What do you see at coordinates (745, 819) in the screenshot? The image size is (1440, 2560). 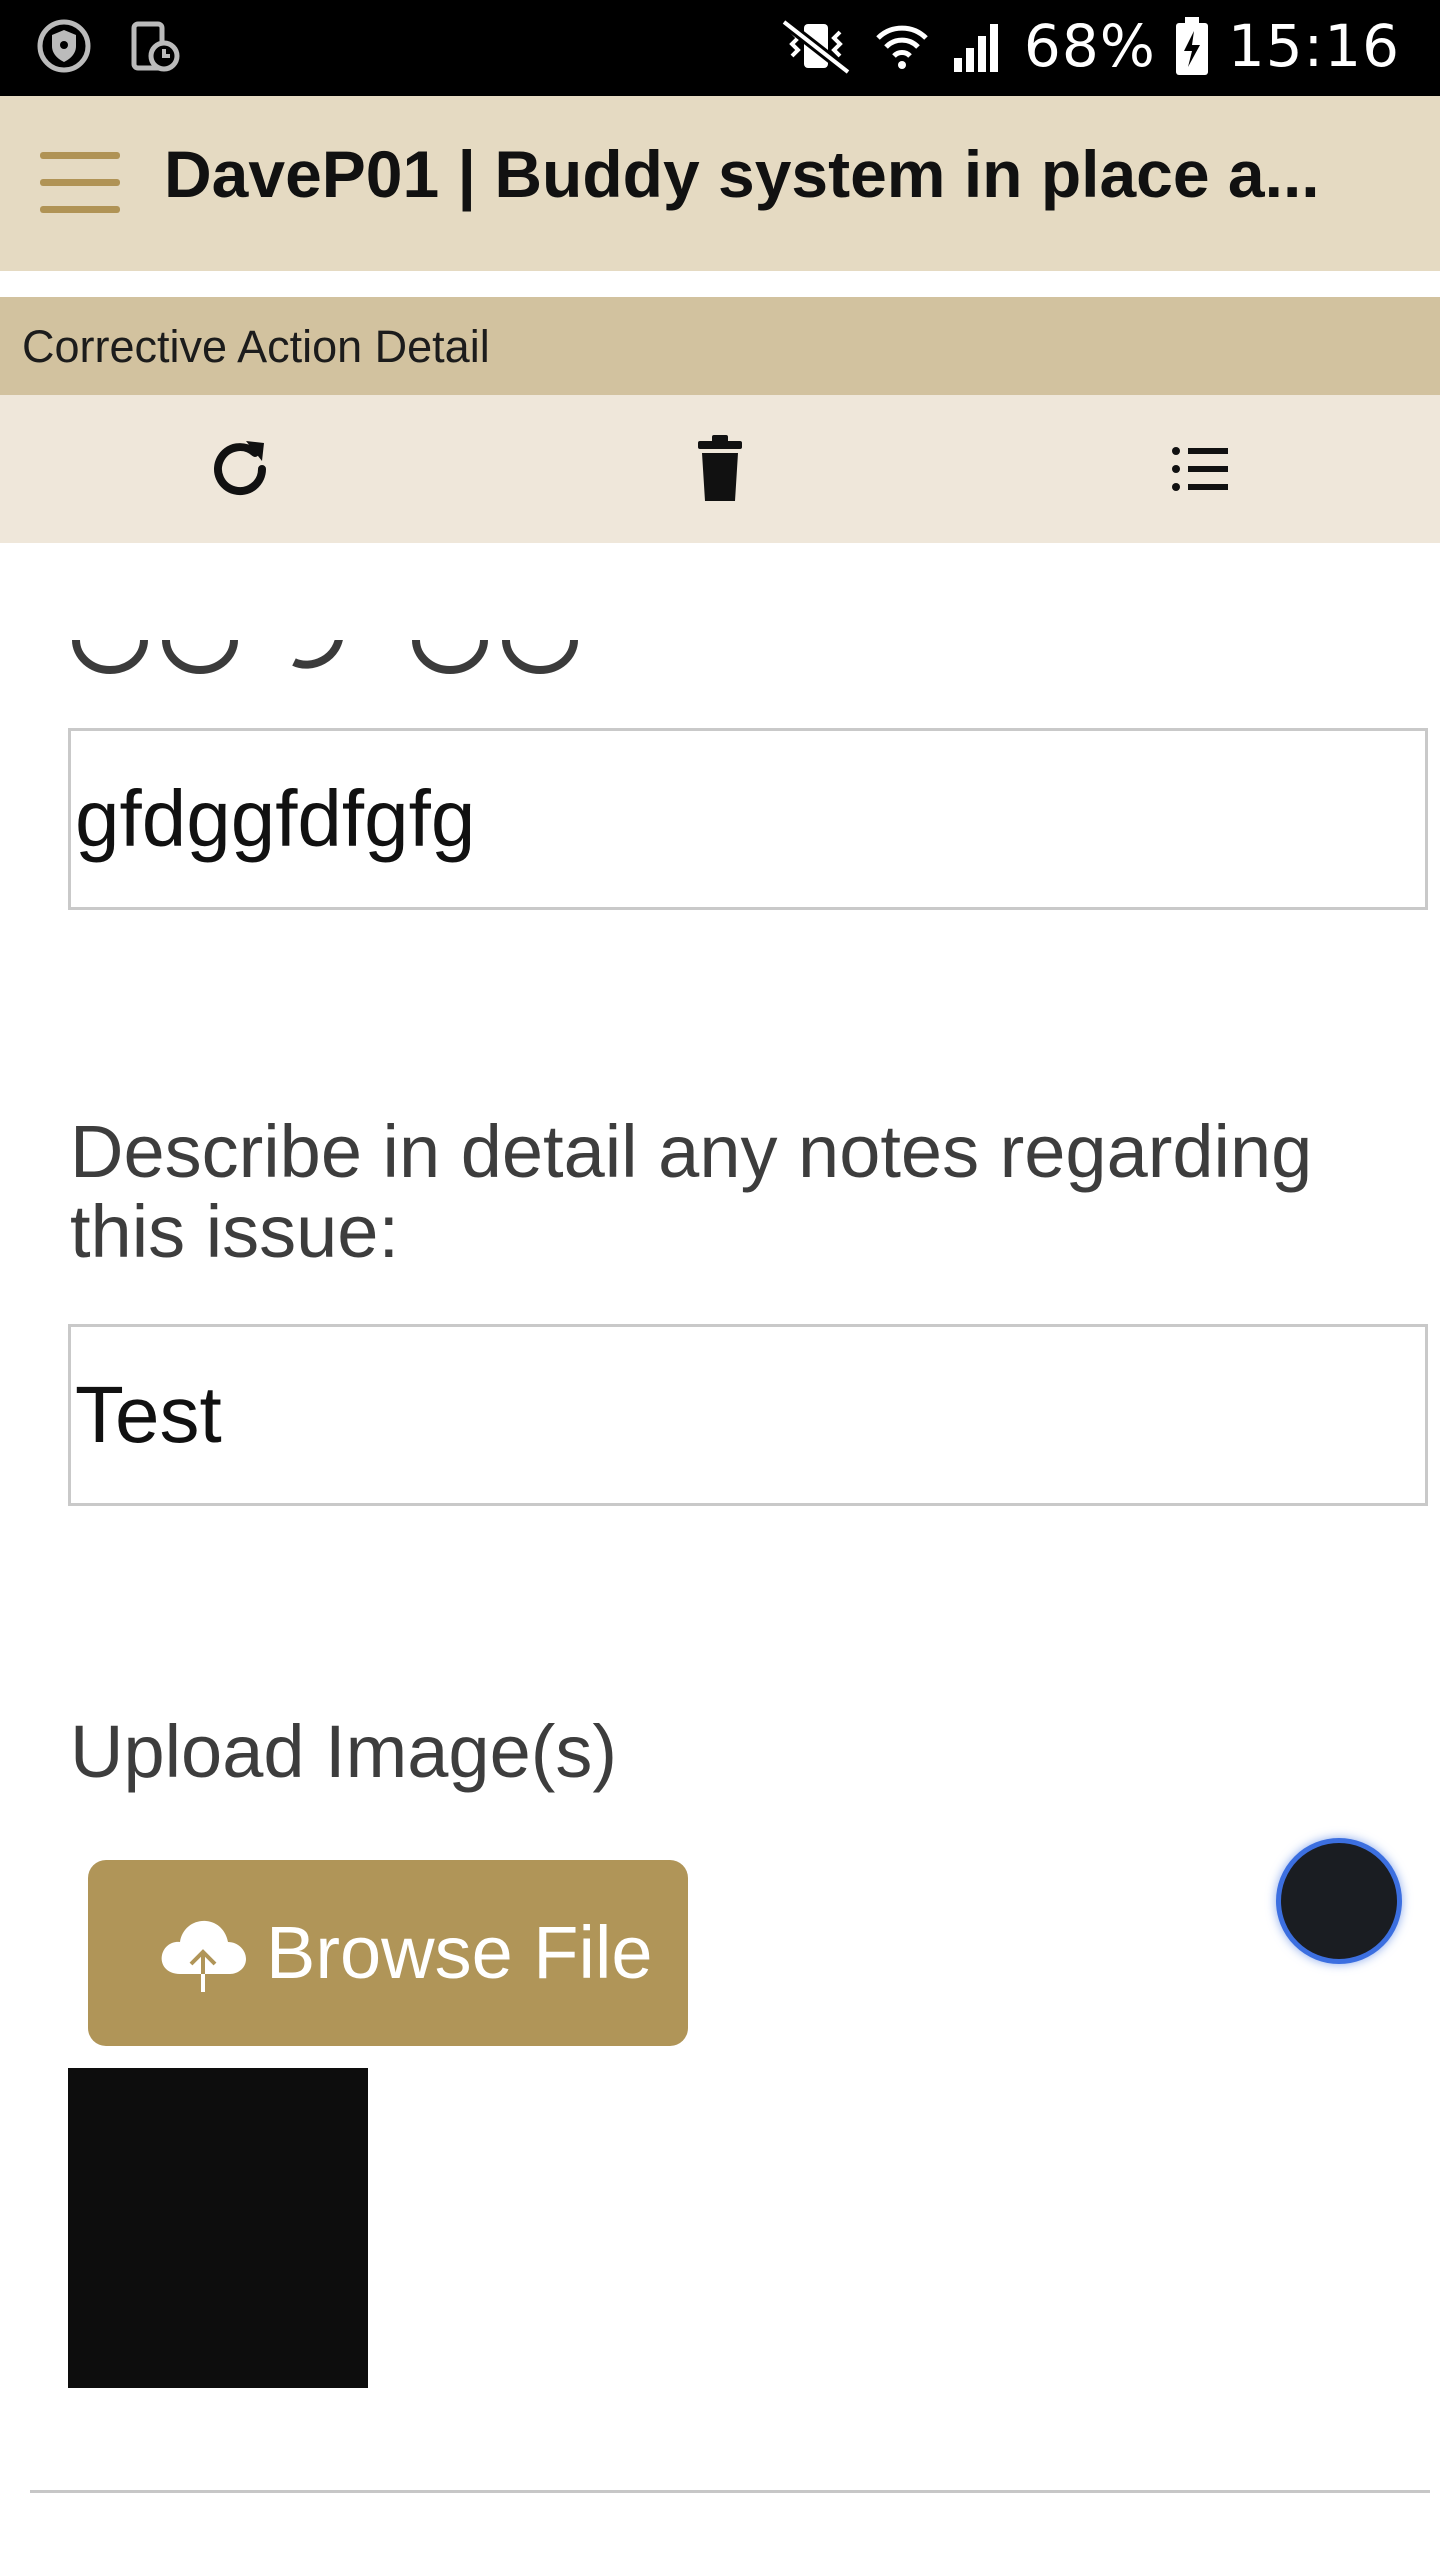 I see `field-1-input` at bounding box center [745, 819].